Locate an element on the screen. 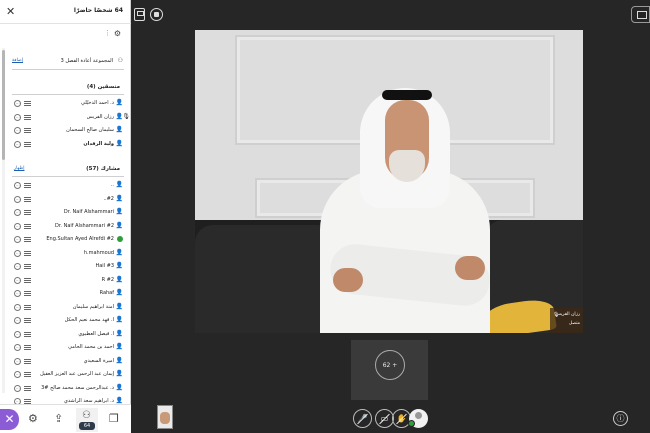  attendee-row: ⋯ R #2 👤 is located at coordinates (68, 280).